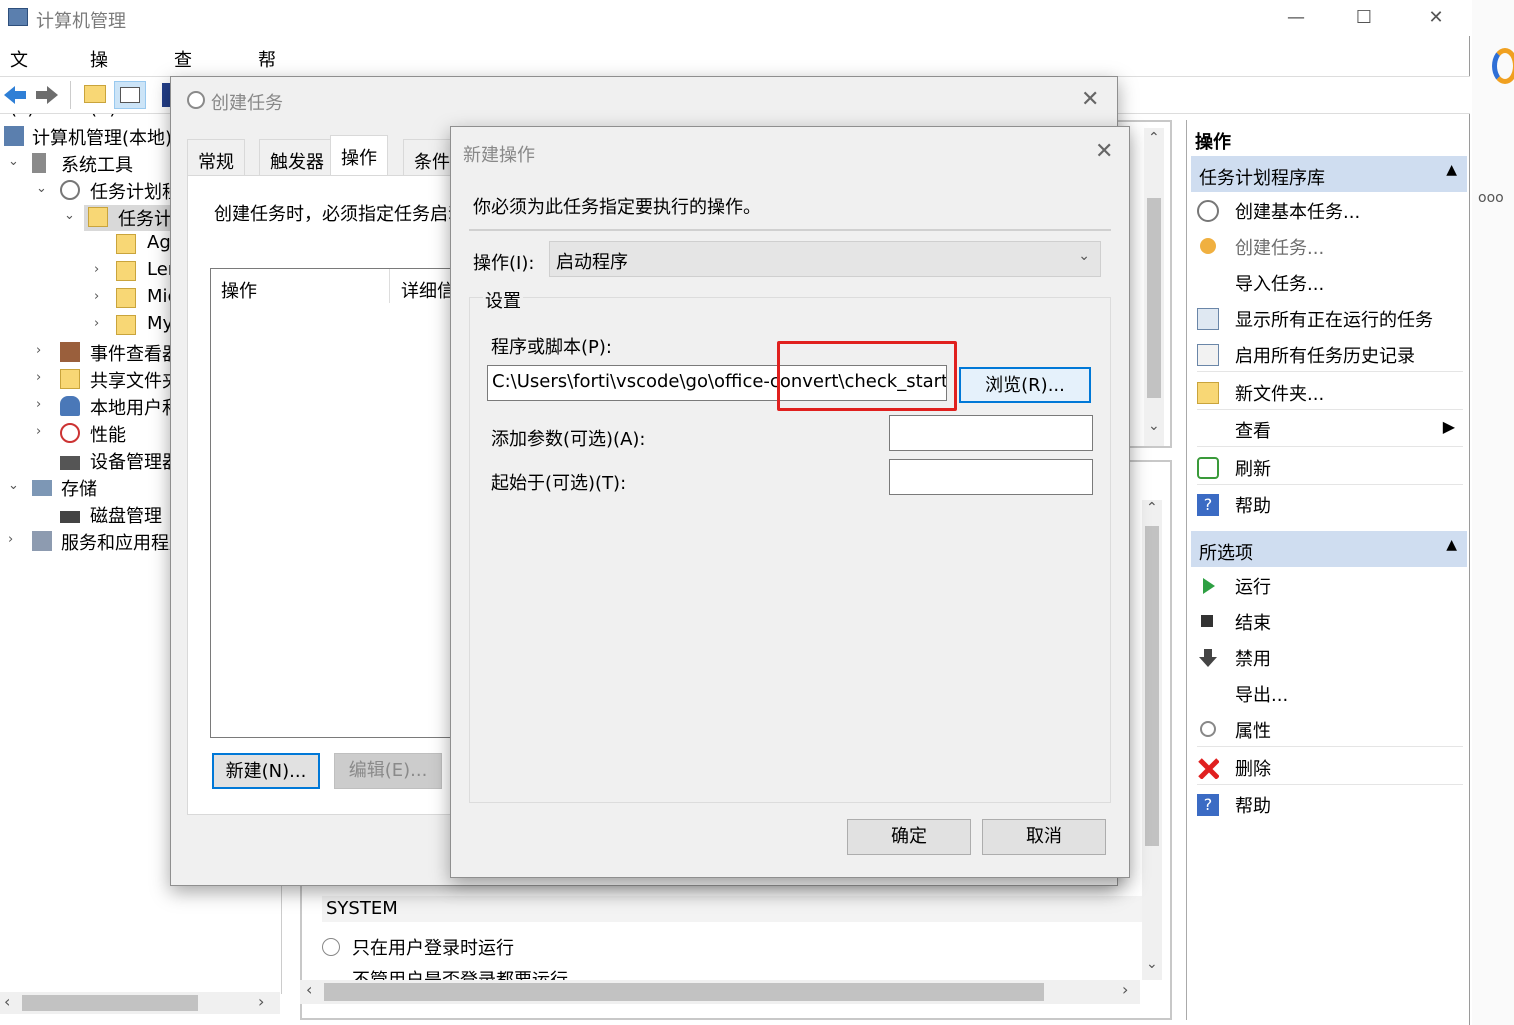 The width and height of the screenshot is (1514, 1025). Describe the element at coordinates (1208, 505) in the screenshot. I see `help-icon: ?` at that location.